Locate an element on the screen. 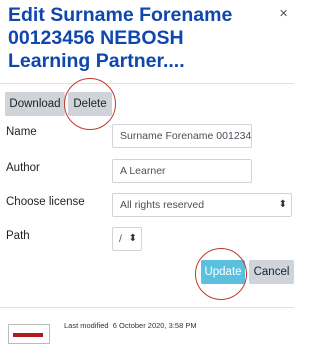  license-selected-value: All rights reserved is located at coordinates (162, 205).